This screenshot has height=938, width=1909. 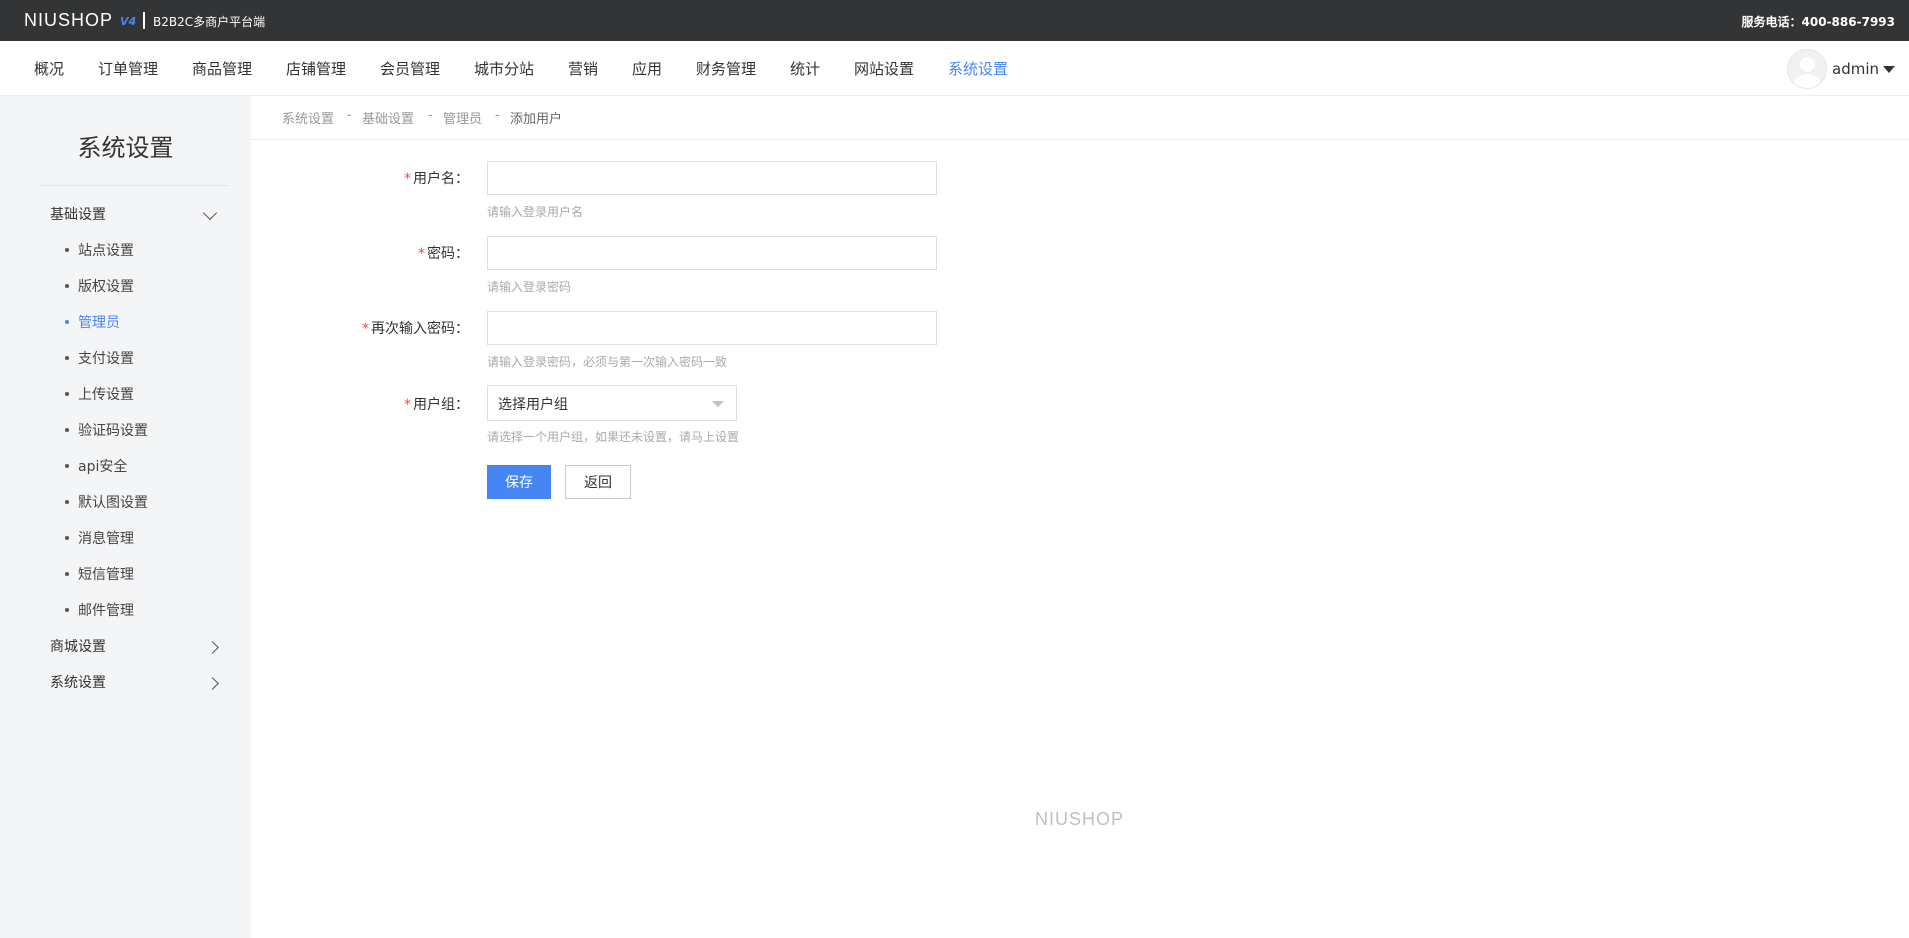 What do you see at coordinates (598, 482) in the screenshot?
I see `back-button: 返回` at bounding box center [598, 482].